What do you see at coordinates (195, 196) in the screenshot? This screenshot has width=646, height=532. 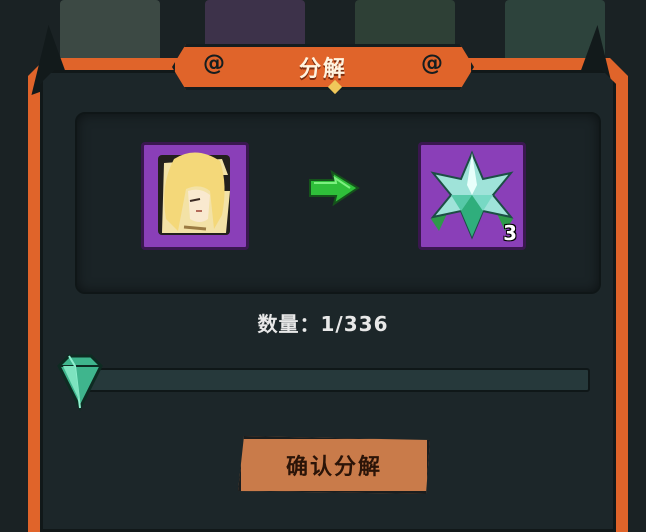 I see `source-item-slot` at bounding box center [195, 196].